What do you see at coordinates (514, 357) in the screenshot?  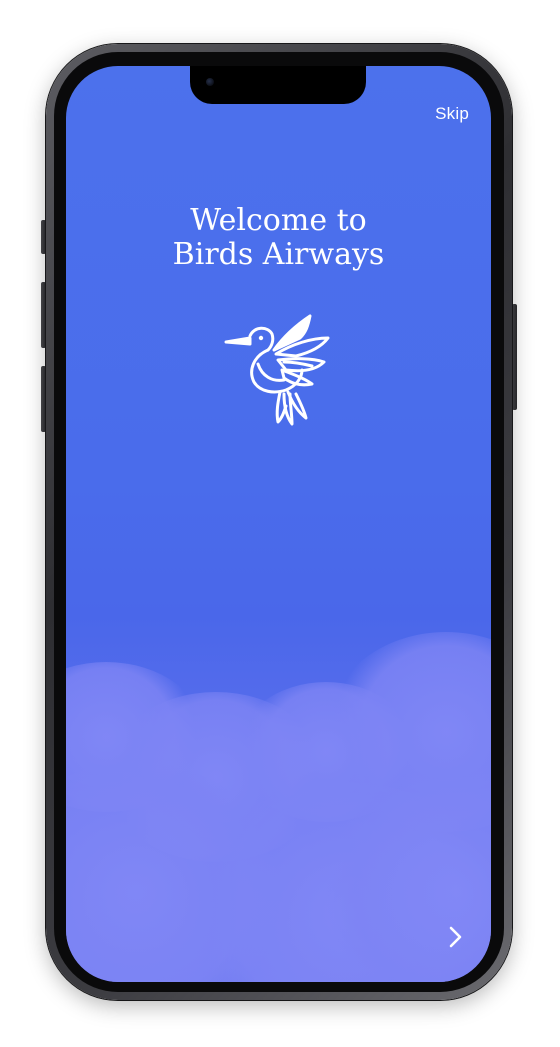 I see `power-button` at bounding box center [514, 357].